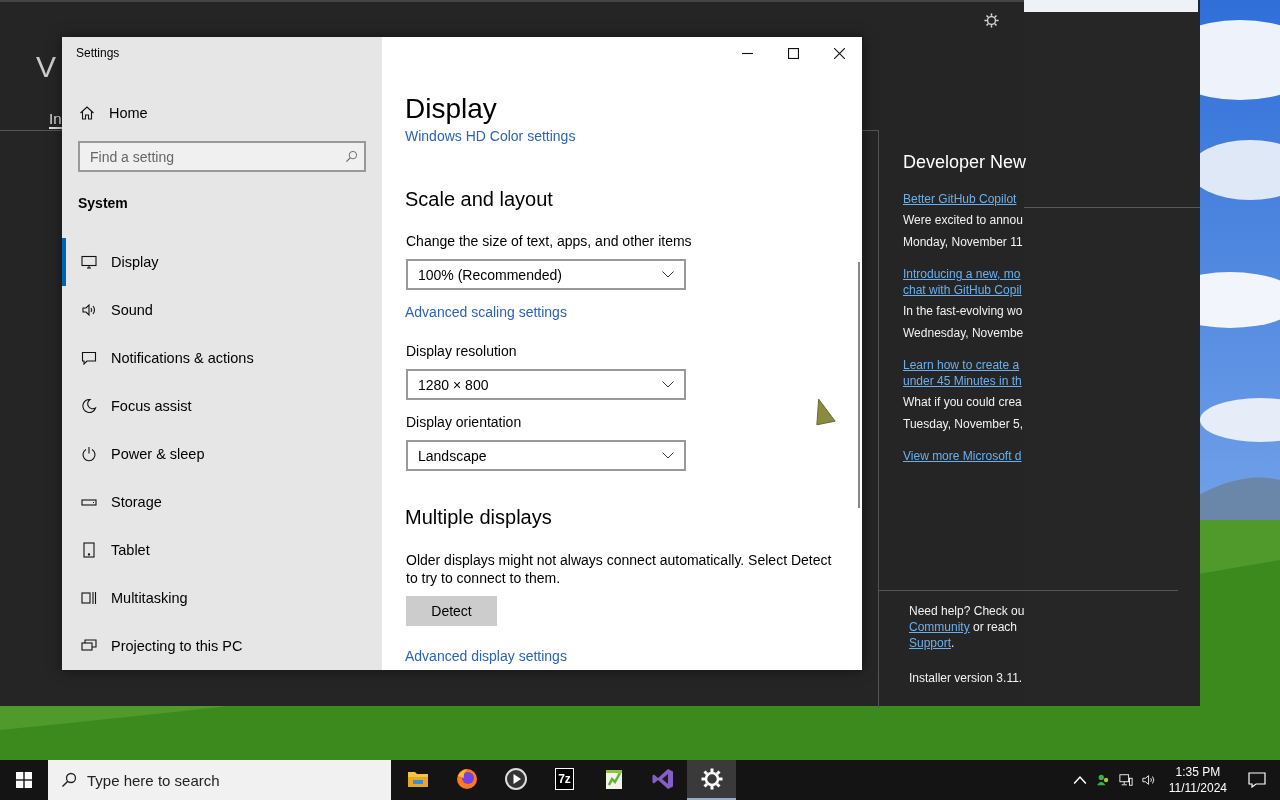  Describe the element at coordinates (962, 373) in the screenshot. I see `news-link: Learn how to create a under 45 Minutes in th` at that location.